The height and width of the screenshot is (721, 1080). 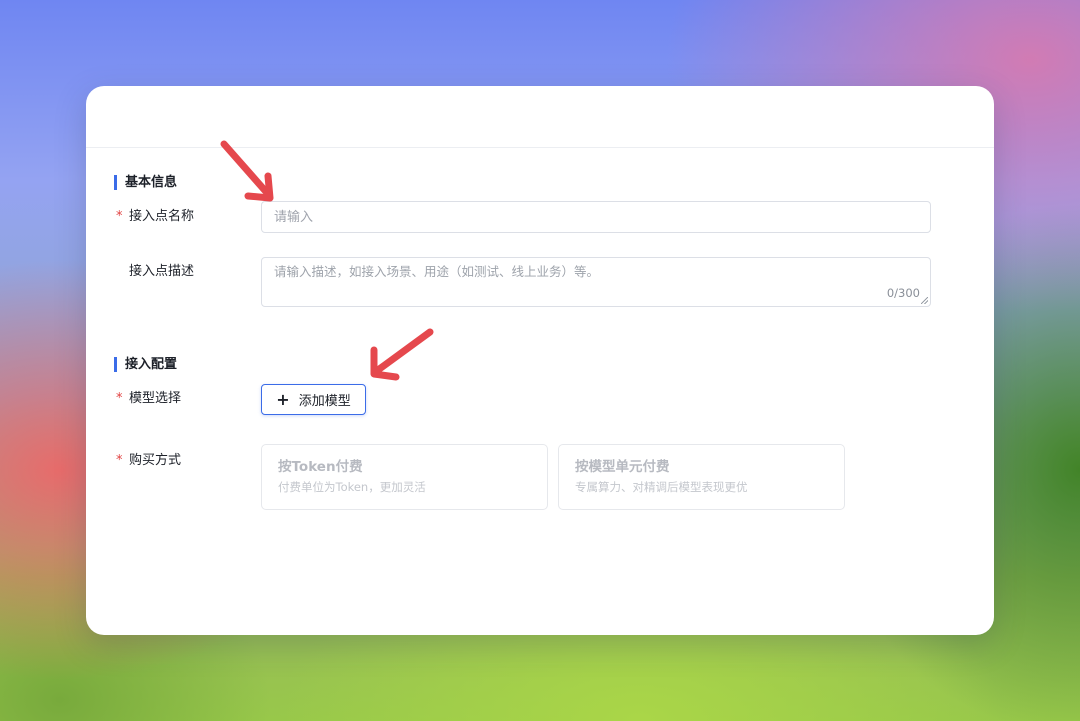 I want to click on endpoint-description-label: 接入点描述, so click(x=155, y=272).